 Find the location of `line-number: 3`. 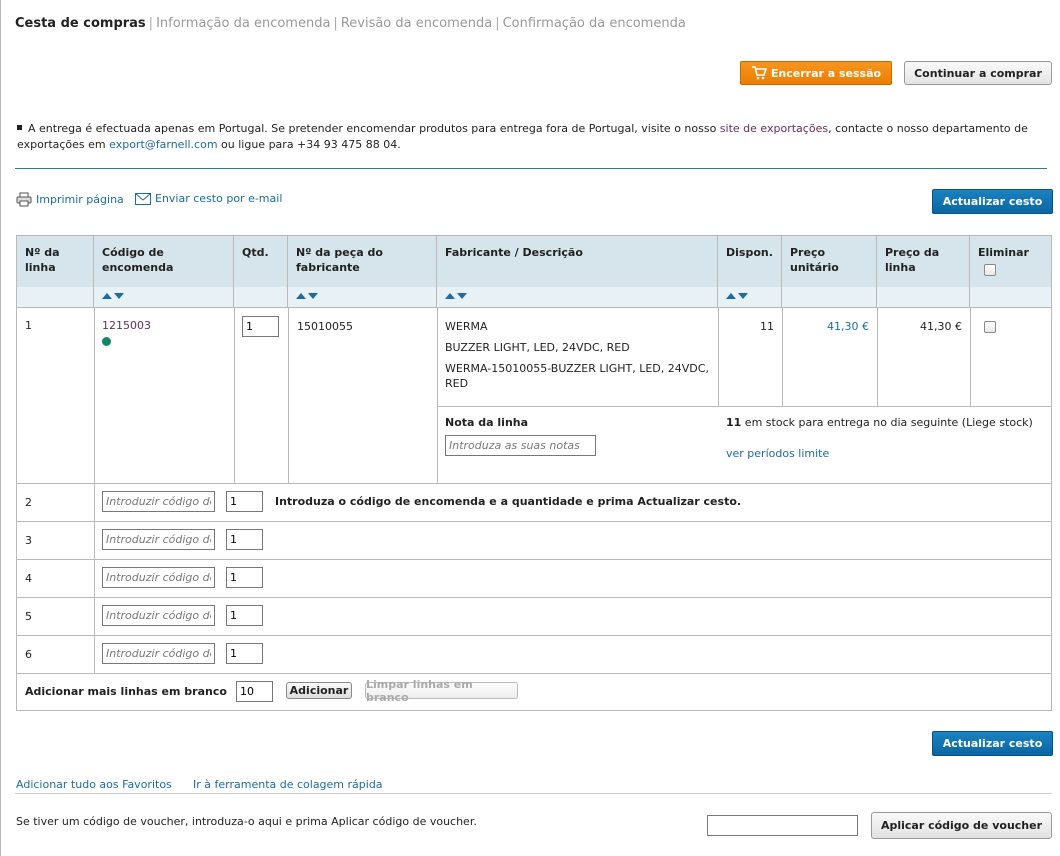

line-number: 3 is located at coordinates (28, 540).